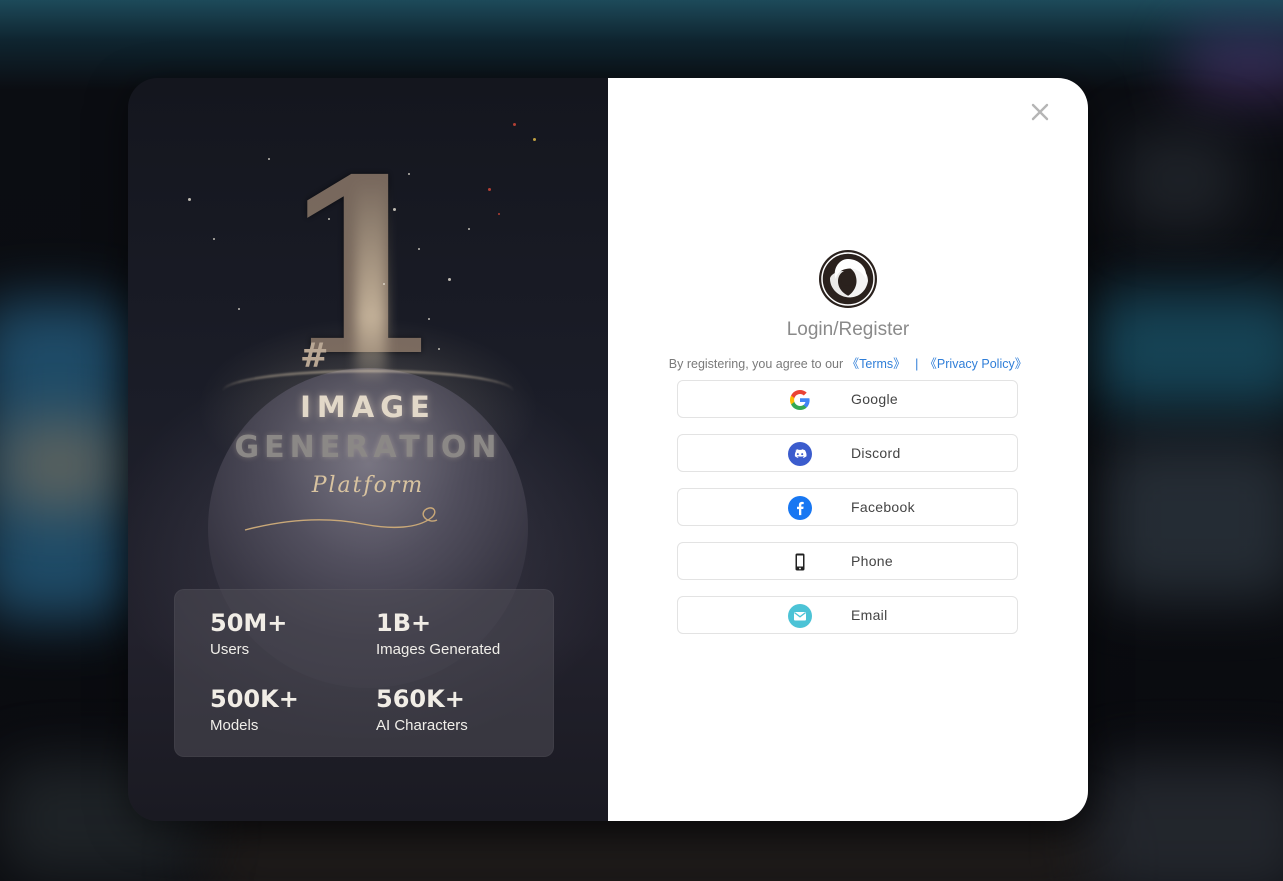  What do you see at coordinates (438, 633) in the screenshot?
I see `stat-images-generated: 1B+ Images Generated` at bounding box center [438, 633].